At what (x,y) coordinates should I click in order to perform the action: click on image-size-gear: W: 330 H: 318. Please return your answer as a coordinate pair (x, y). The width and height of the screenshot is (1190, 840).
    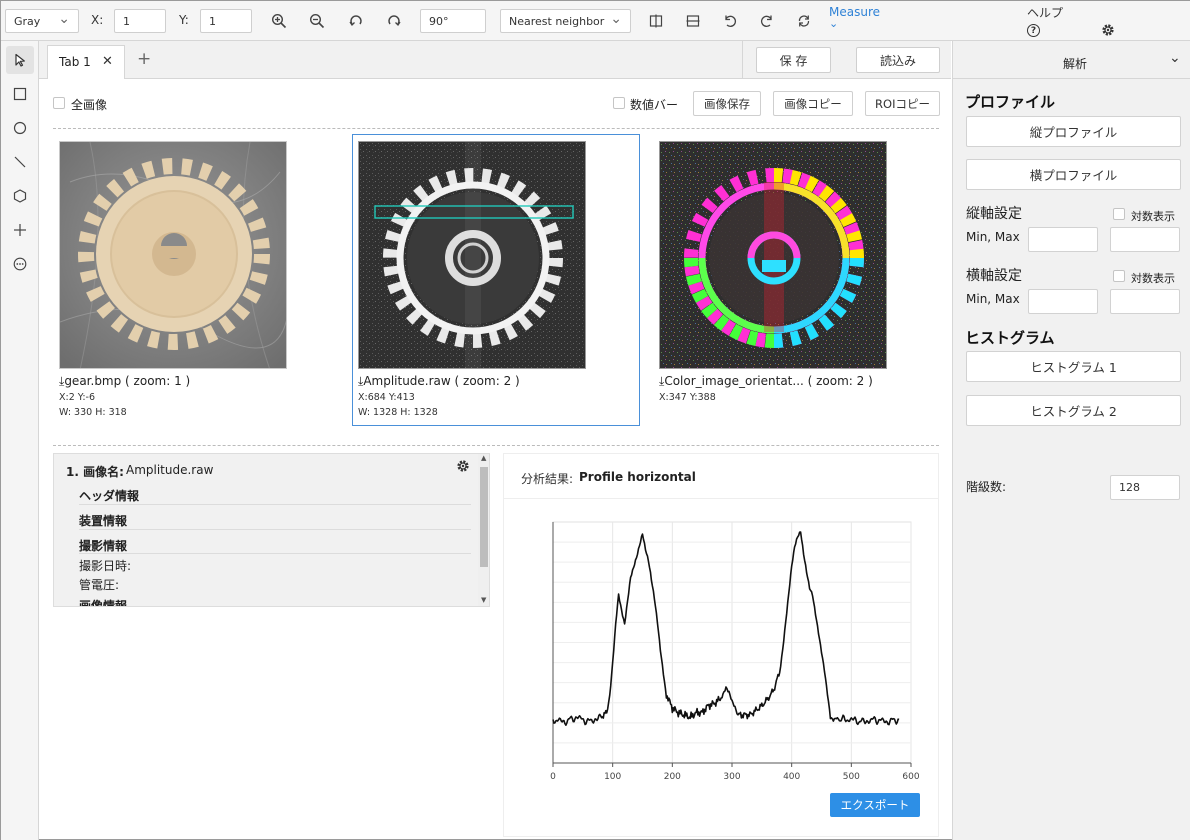
    Looking at the image, I should click on (93, 412).